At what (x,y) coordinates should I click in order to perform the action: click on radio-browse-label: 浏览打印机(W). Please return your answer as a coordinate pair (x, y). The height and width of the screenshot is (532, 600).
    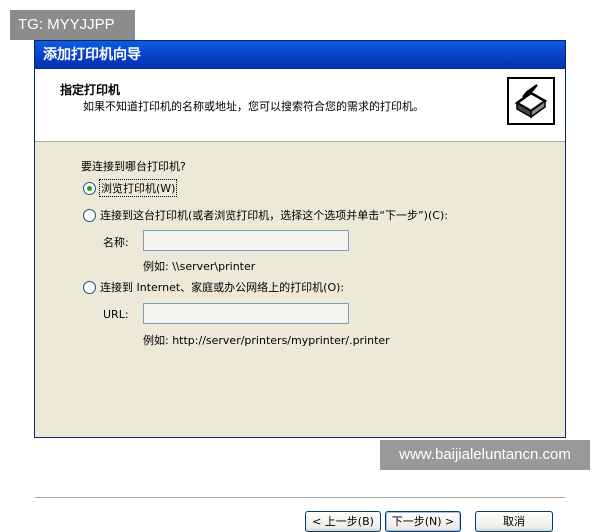
    Looking at the image, I should click on (138, 188).